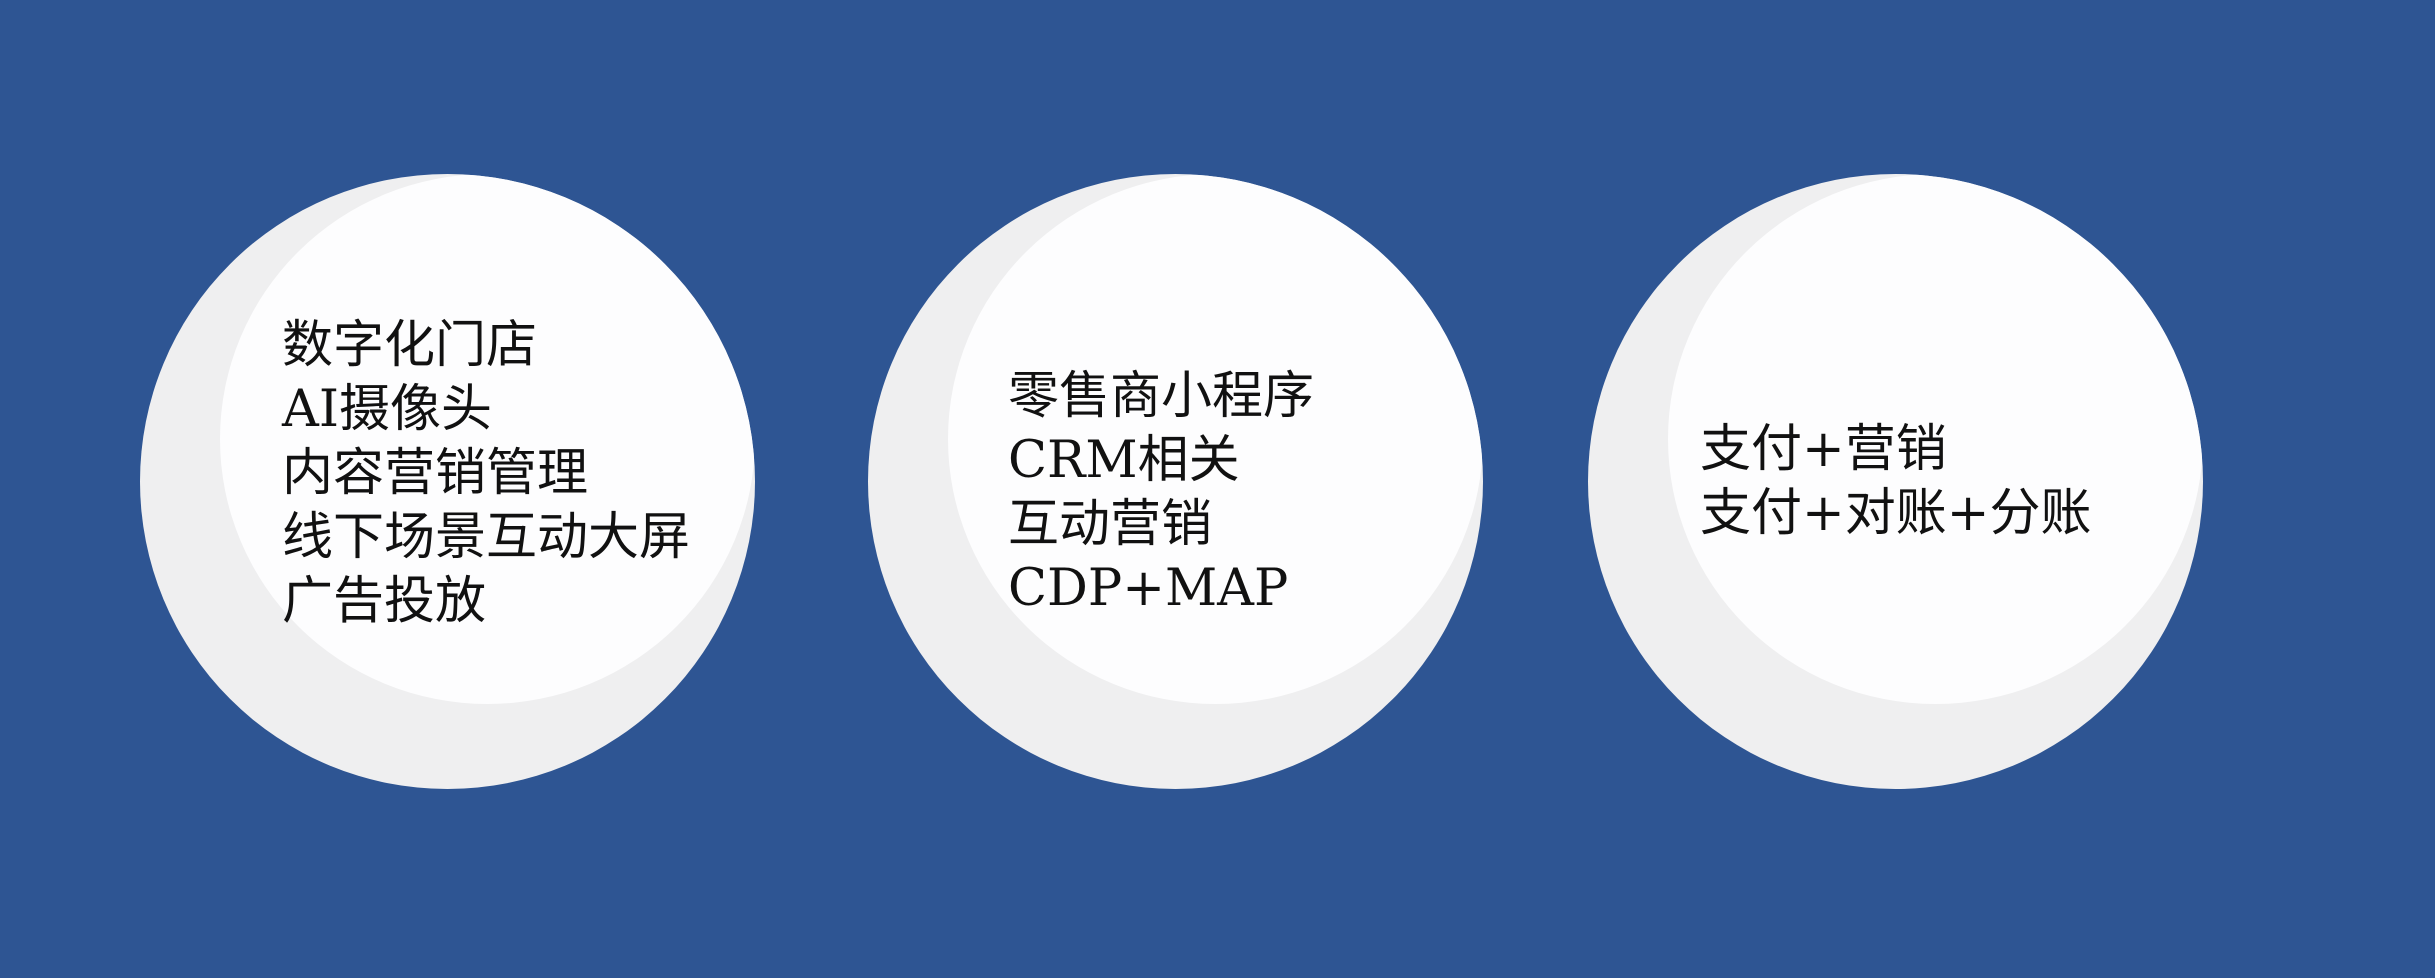  What do you see at coordinates (1896, 513) in the screenshot?
I see `circle-3-line: 支付+对账+分账` at bounding box center [1896, 513].